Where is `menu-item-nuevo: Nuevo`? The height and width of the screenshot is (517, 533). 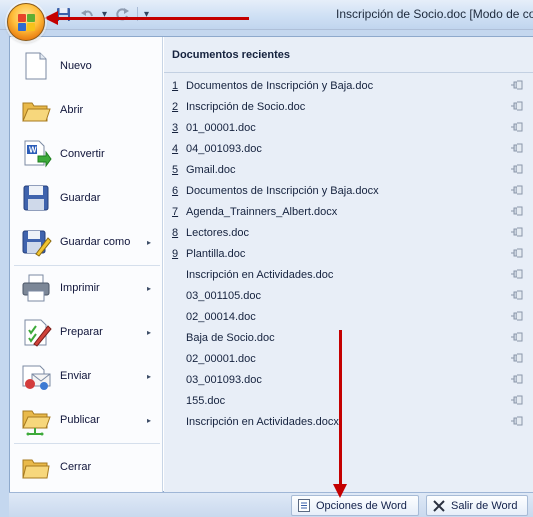
menu-item-nuevo: Nuevo is located at coordinates (86, 66).